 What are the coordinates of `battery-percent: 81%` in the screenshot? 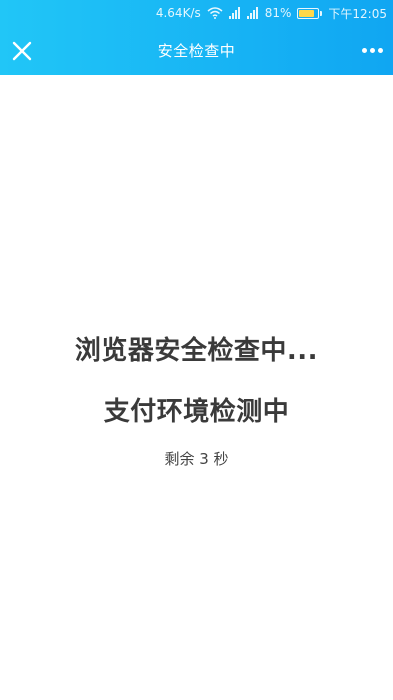 It's located at (278, 13).